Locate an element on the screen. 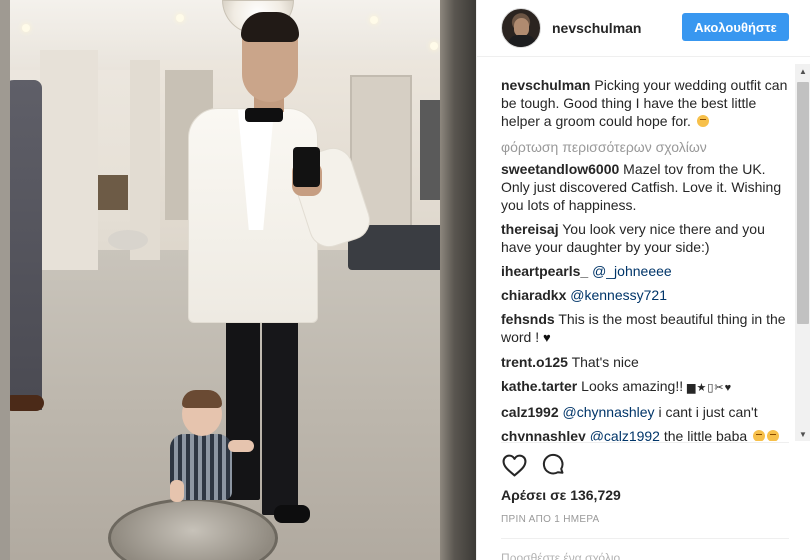 This screenshot has height=560, width=810. caption-username-link: nevschulman is located at coordinates (545, 85).